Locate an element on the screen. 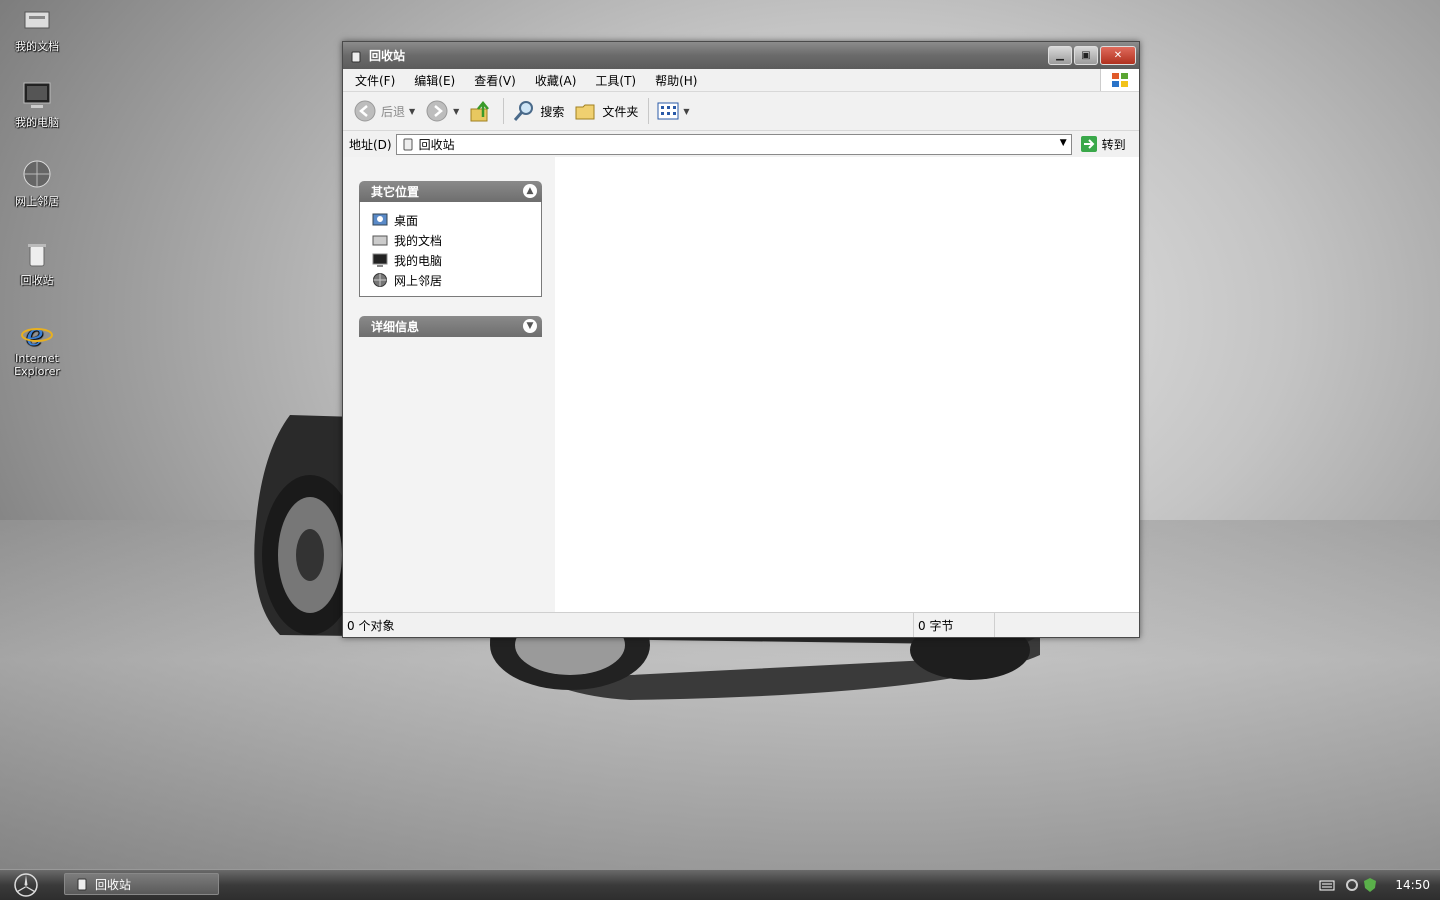 Image resolution: width=1440 pixels, height=900 pixels. status-size: 0 字节 is located at coordinates (936, 625).